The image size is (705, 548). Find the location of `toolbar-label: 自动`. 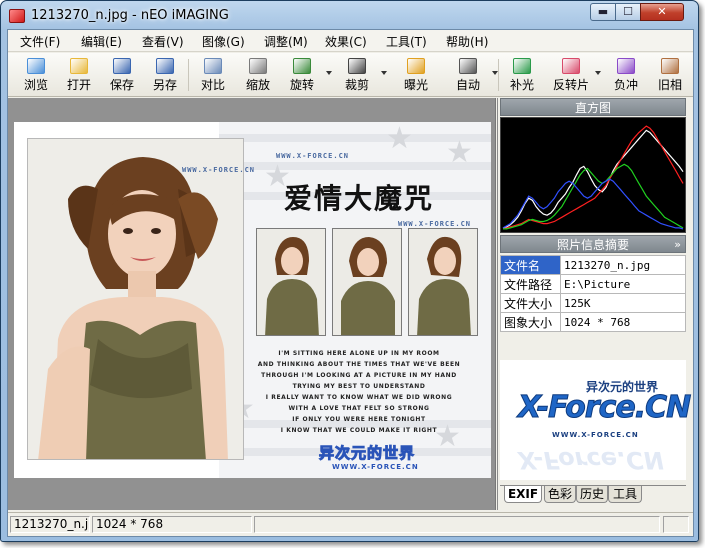

toolbar-label: 自动 is located at coordinates (467, 85).